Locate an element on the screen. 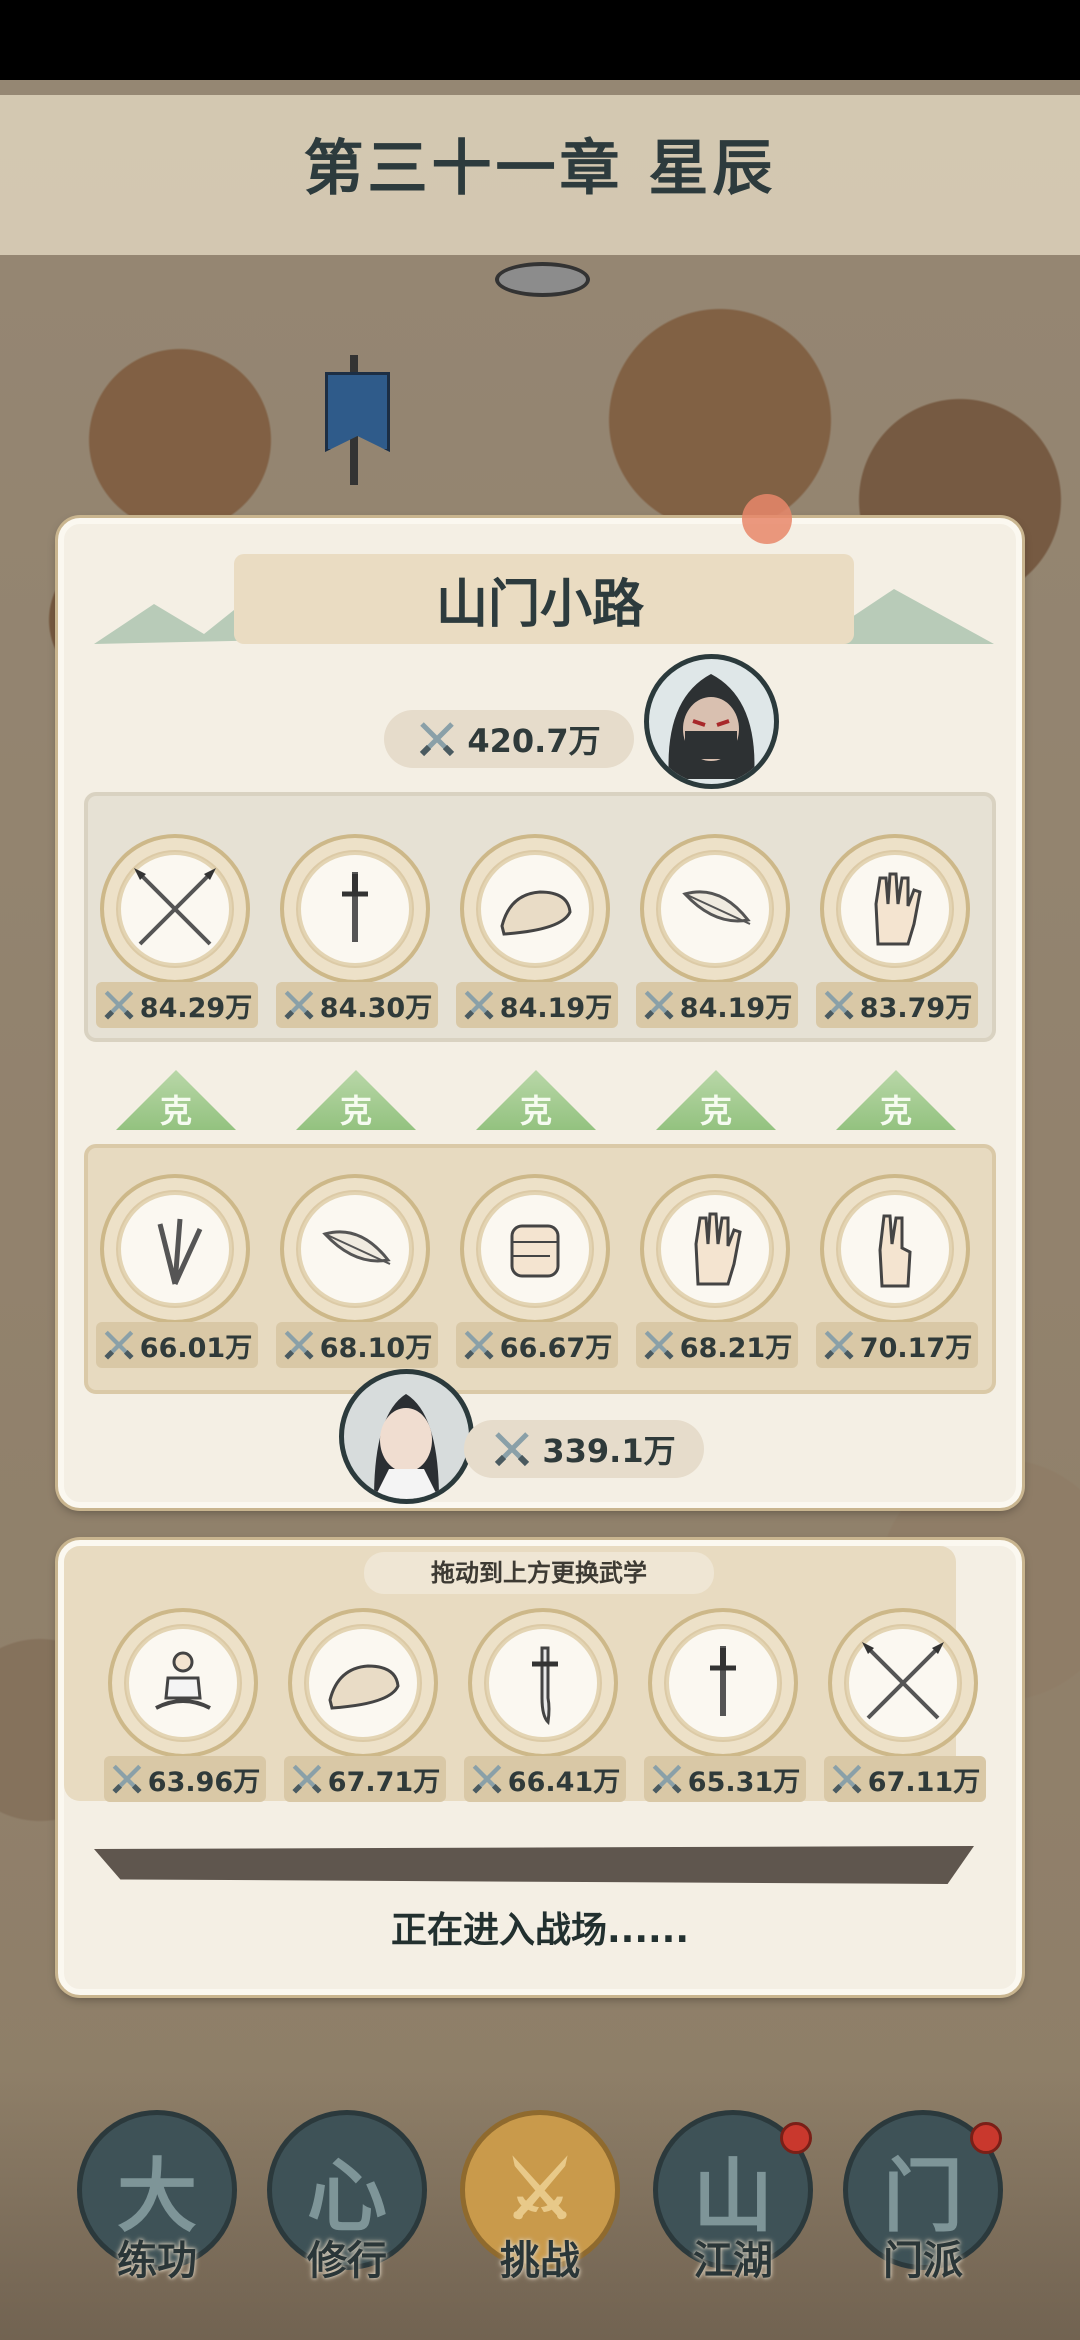  skill-power: 70.17万 is located at coordinates (916, 1348).